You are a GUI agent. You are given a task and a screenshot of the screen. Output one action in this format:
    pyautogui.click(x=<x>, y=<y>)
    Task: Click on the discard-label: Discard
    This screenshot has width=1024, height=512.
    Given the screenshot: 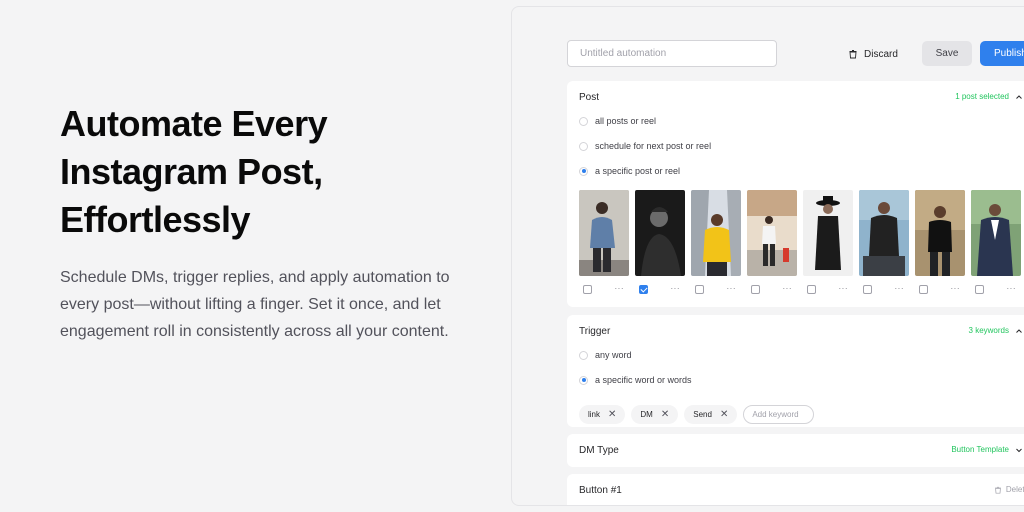 What is the action you would take?
    pyautogui.click(x=881, y=54)
    